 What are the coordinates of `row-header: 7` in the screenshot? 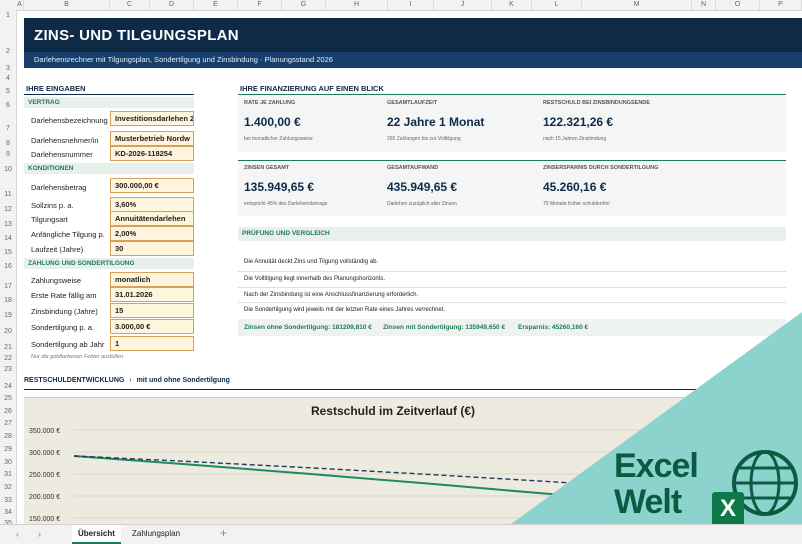 It's located at (8, 128).